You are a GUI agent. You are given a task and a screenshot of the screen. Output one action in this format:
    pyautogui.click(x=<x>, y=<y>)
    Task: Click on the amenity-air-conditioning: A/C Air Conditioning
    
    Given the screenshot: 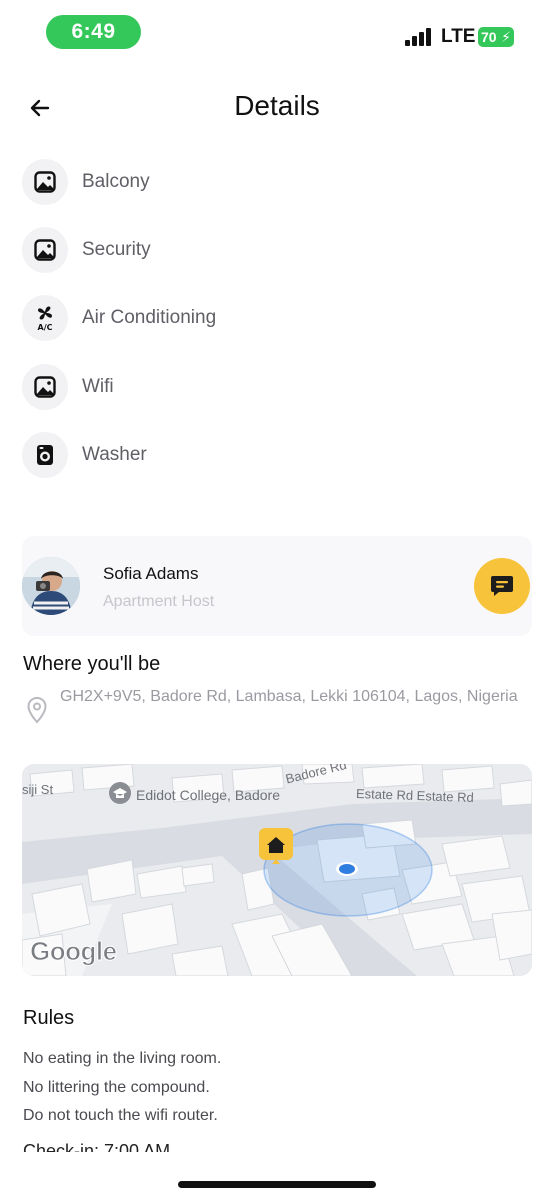 What is the action you would take?
    pyautogui.click(x=272, y=318)
    